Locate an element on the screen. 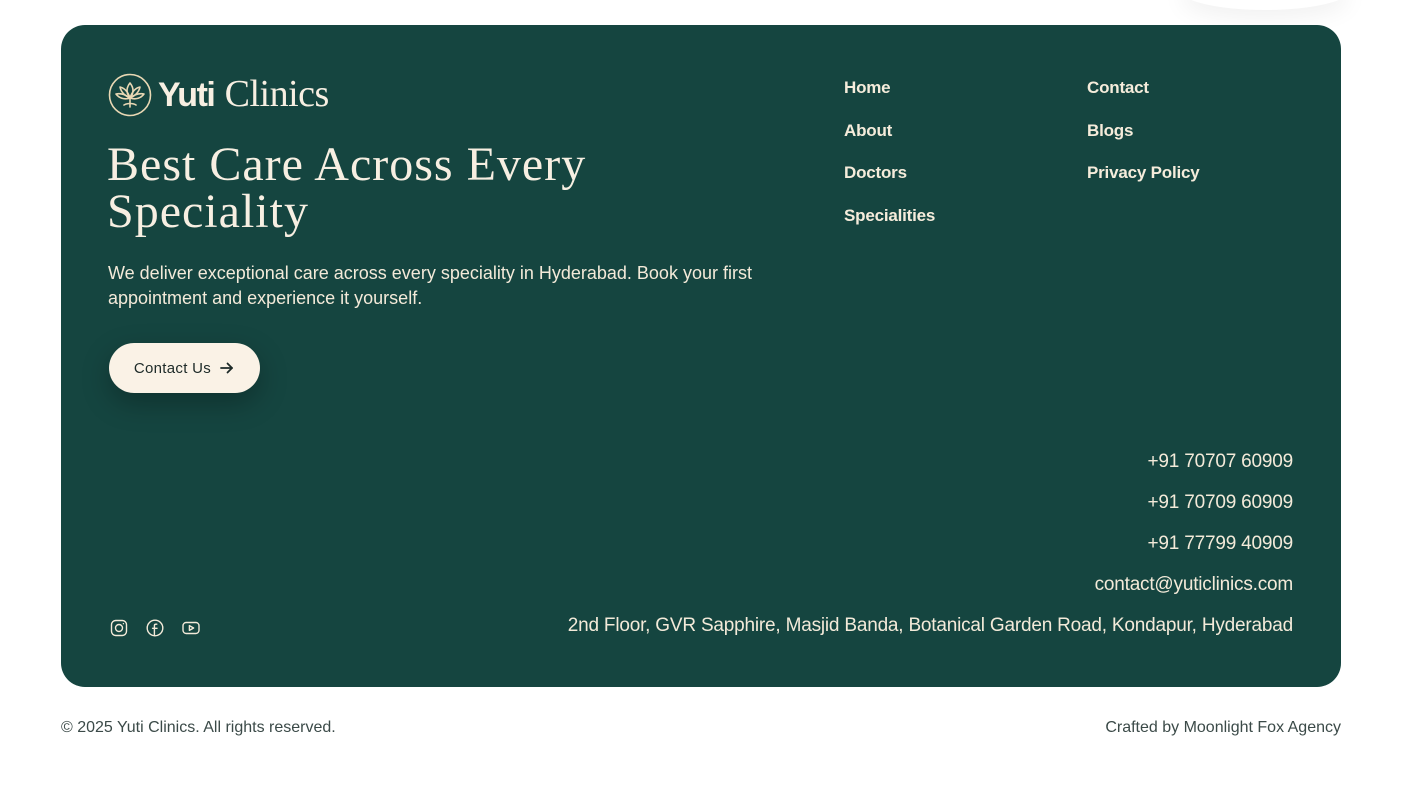 Image resolution: width=1406 pixels, height=789 pixels. nav-item-home: Home is located at coordinates (889, 99).